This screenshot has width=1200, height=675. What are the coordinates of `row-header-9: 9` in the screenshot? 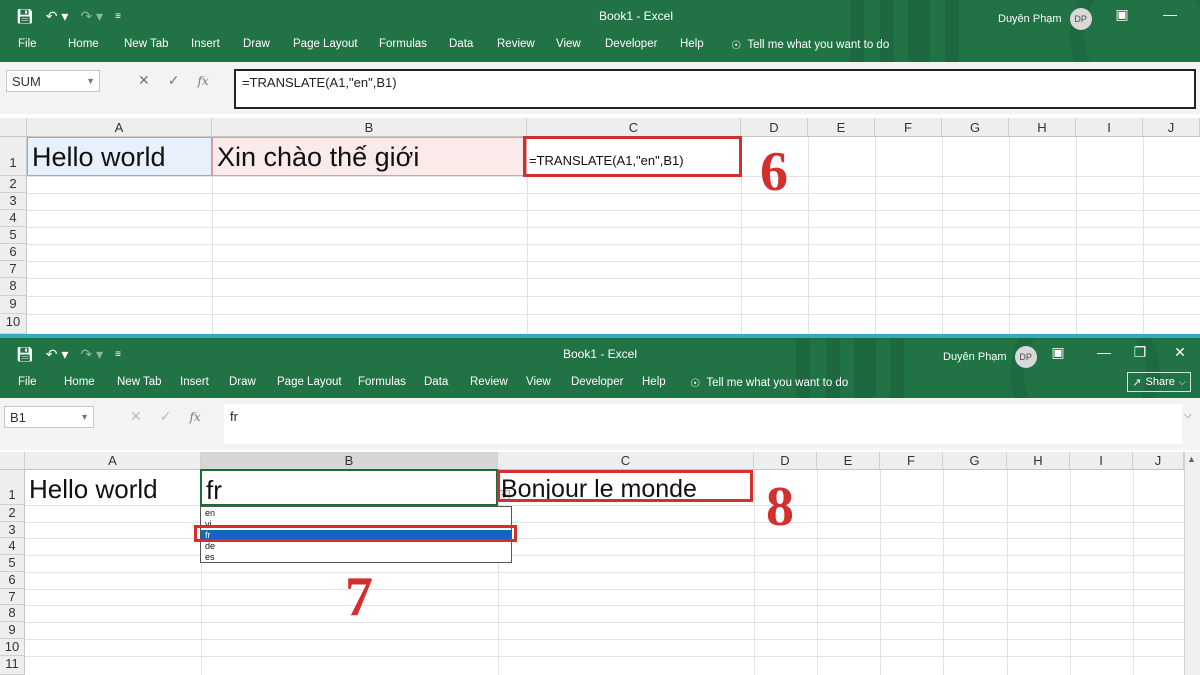 It's located at (12, 630).